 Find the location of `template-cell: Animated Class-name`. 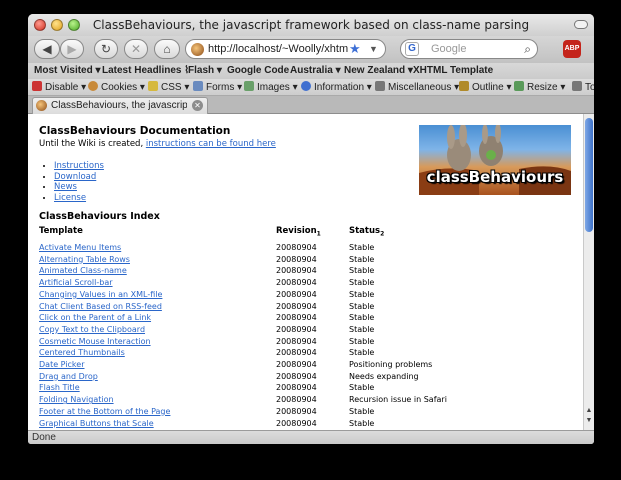

template-cell: Animated Class-name is located at coordinates (157, 271).